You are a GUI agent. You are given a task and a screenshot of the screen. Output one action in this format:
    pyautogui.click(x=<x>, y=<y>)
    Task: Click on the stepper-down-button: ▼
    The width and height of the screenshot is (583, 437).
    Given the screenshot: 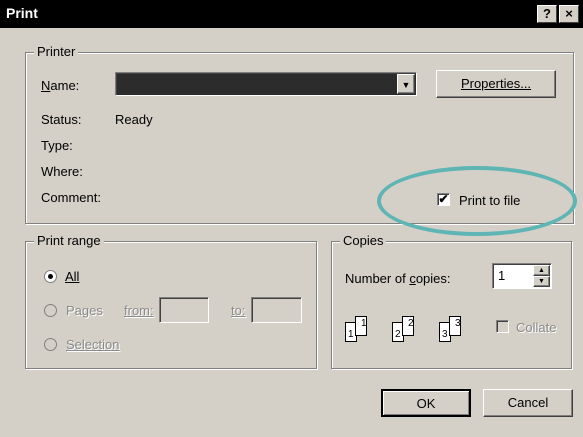 What is the action you would take?
    pyautogui.click(x=541, y=281)
    